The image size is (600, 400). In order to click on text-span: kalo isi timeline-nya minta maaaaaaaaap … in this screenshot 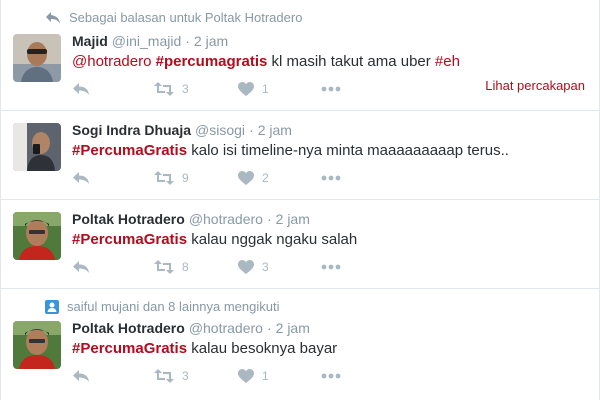, I will do `click(348, 150)`.